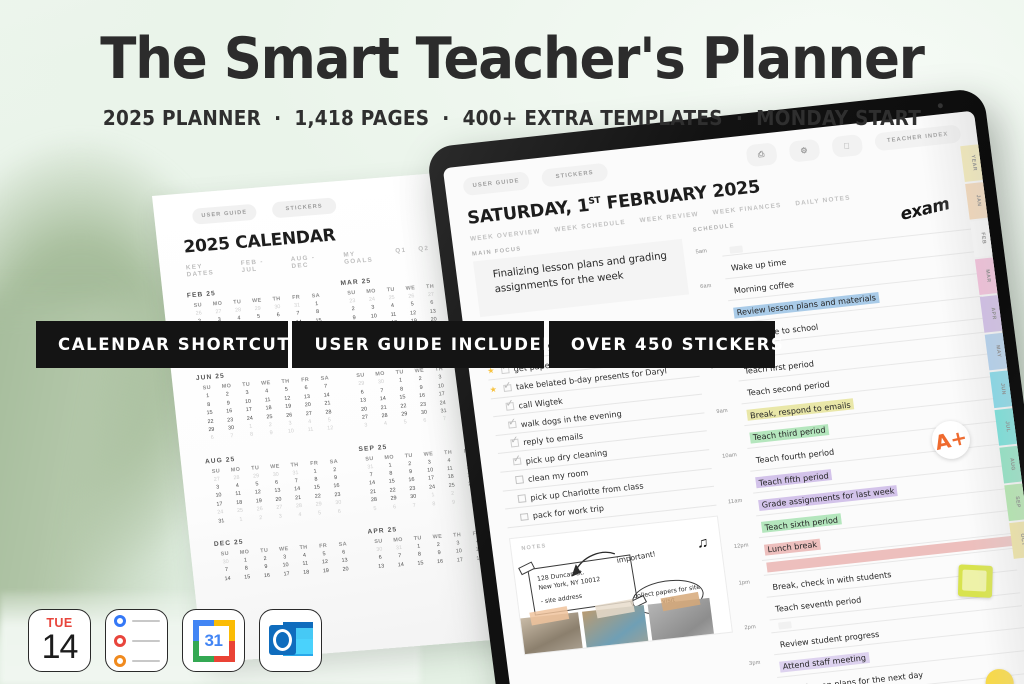 This screenshot has width=1024, height=684. Describe the element at coordinates (261, 265) in the screenshot. I see `calendar-nav-item-1: FEB - JUL` at that location.